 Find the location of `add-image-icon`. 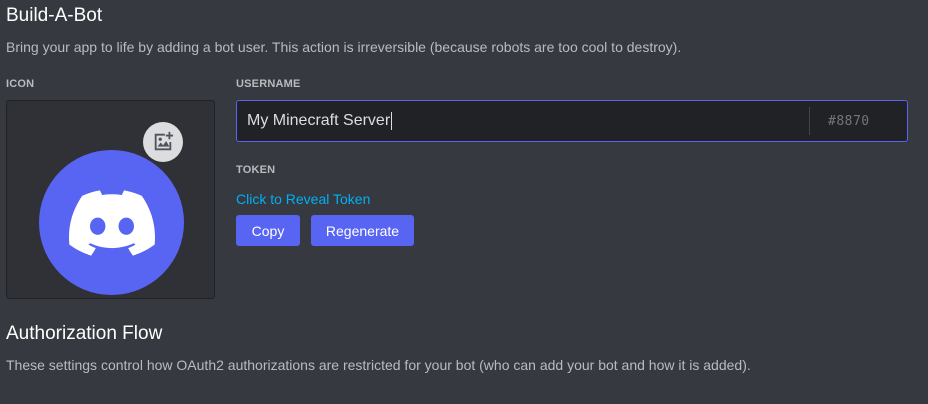

add-image-icon is located at coordinates (164, 141).